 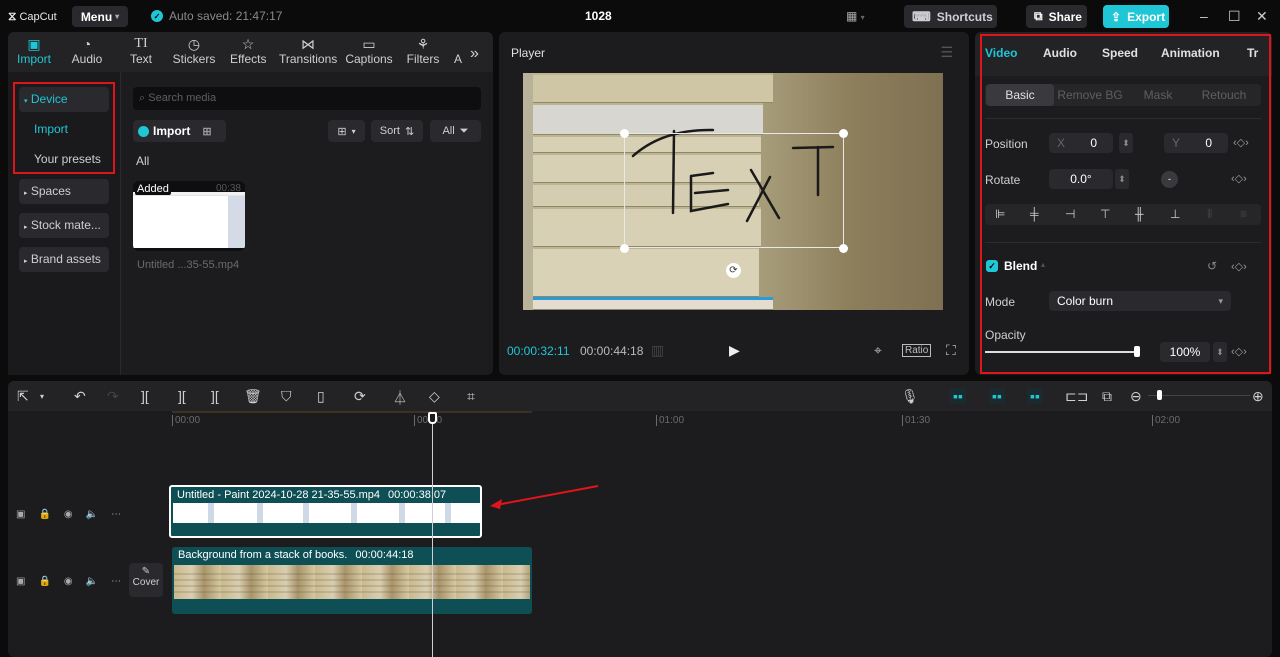 What do you see at coordinates (917, 350) in the screenshot?
I see `ratio-button: Ratio` at bounding box center [917, 350].